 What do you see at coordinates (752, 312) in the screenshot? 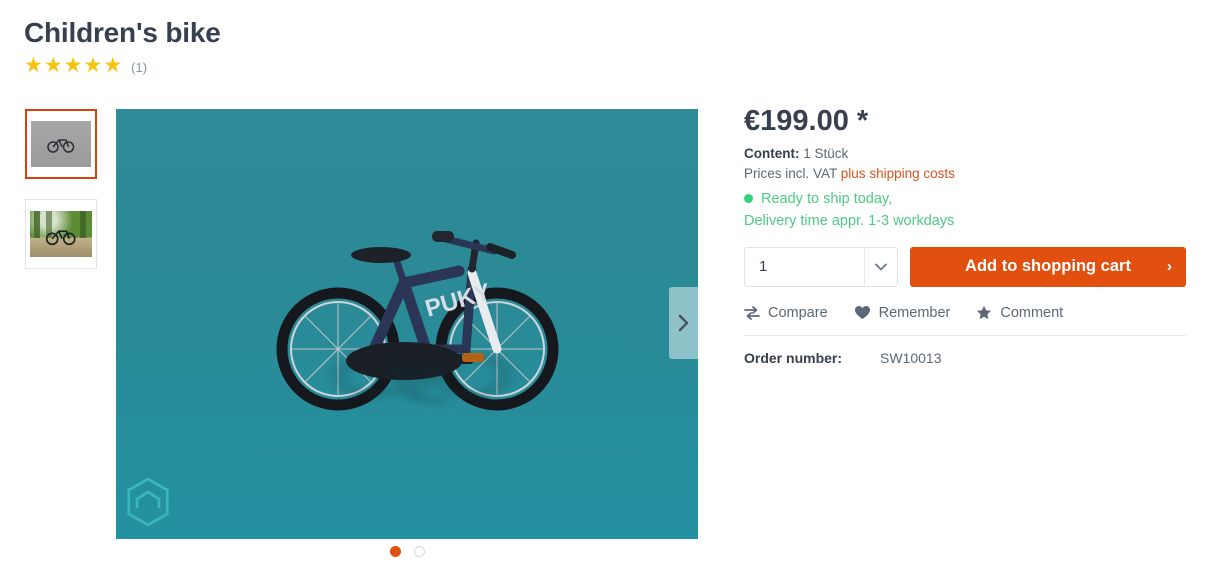
I see `compare-arrows-icon` at bounding box center [752, 312].